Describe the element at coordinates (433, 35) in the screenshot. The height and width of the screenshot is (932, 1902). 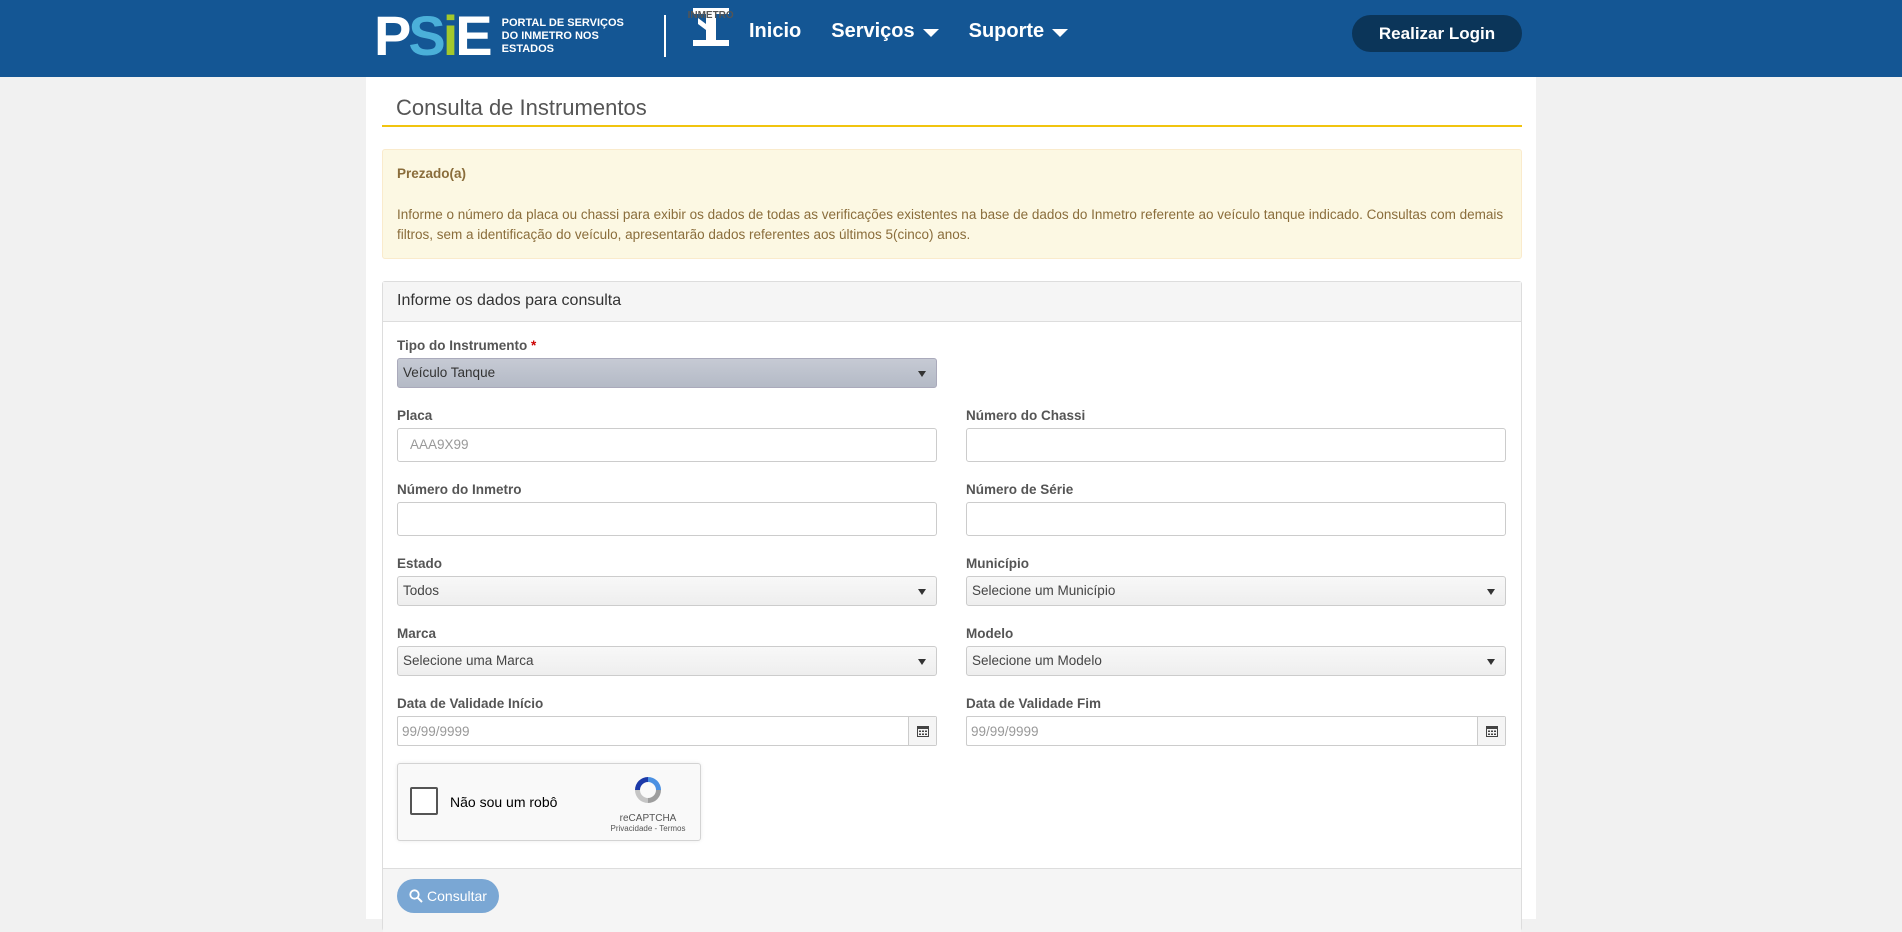
I see `psie-wordmark: PSiE` at that location.